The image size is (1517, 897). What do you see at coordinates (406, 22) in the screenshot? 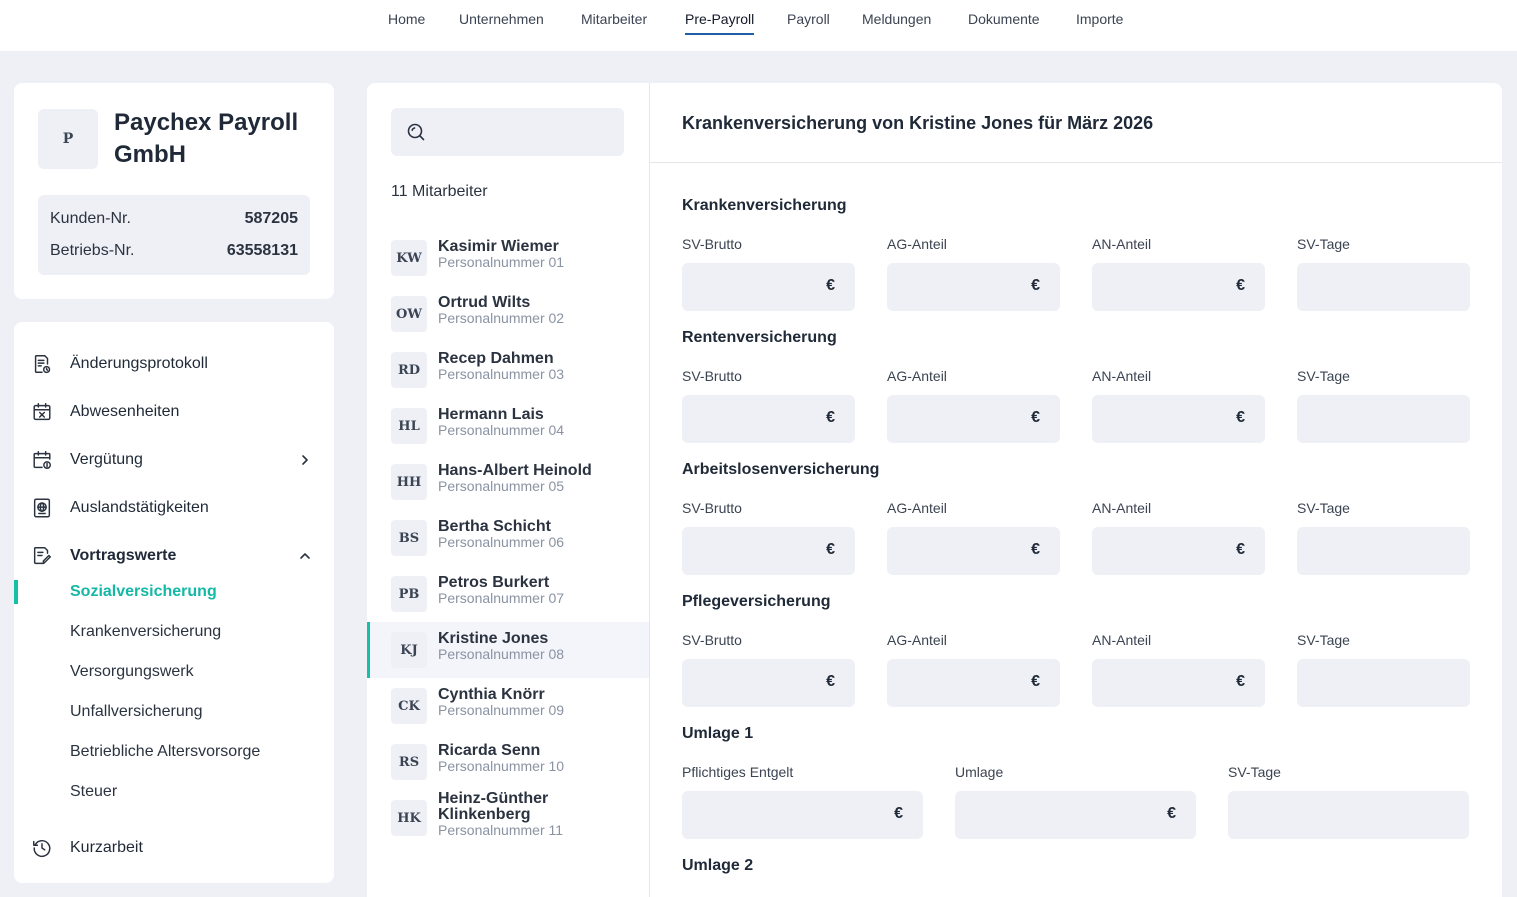
I see `nav-home: Home` at bounding box center [406, 22].